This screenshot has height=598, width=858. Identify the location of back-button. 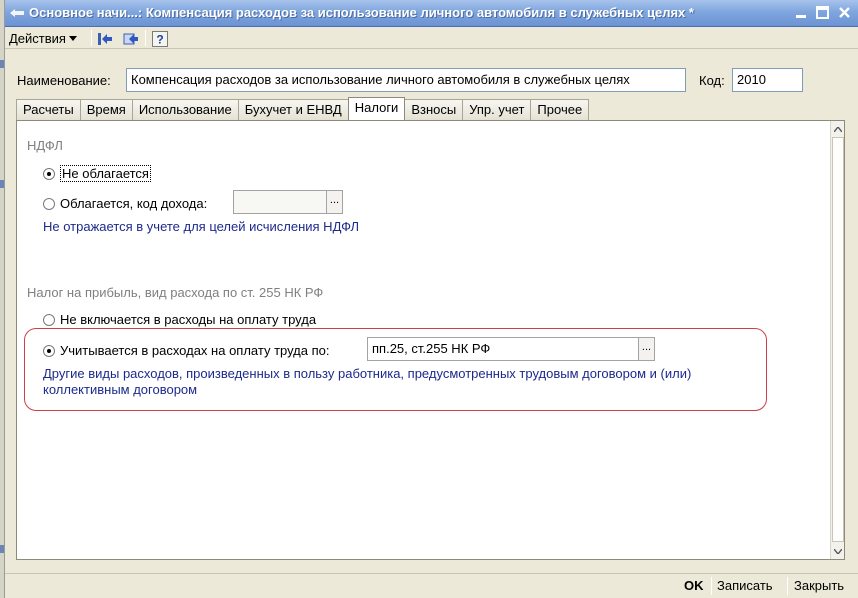
(105, 38).